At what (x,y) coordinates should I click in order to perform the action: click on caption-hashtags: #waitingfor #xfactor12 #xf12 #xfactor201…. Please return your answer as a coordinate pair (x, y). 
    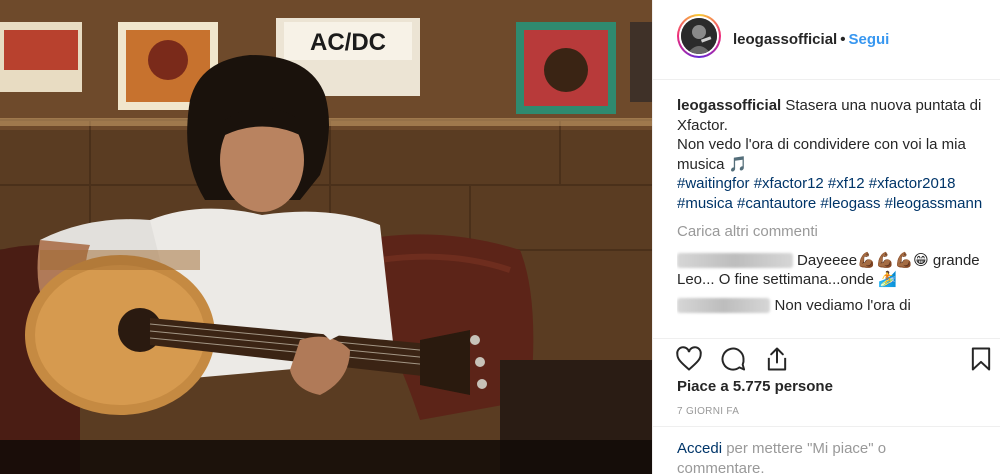
    Looking at the image, I should click on (829, 193).